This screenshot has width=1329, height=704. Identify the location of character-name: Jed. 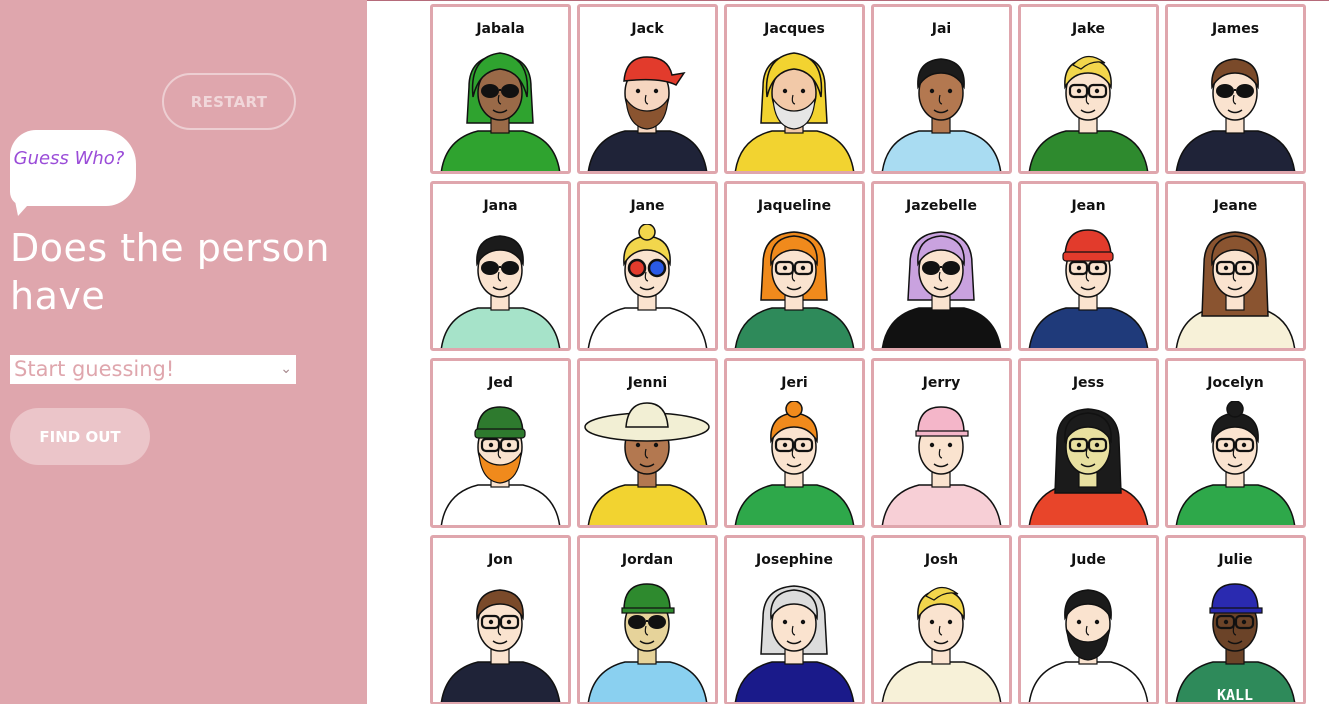
(500, 383).